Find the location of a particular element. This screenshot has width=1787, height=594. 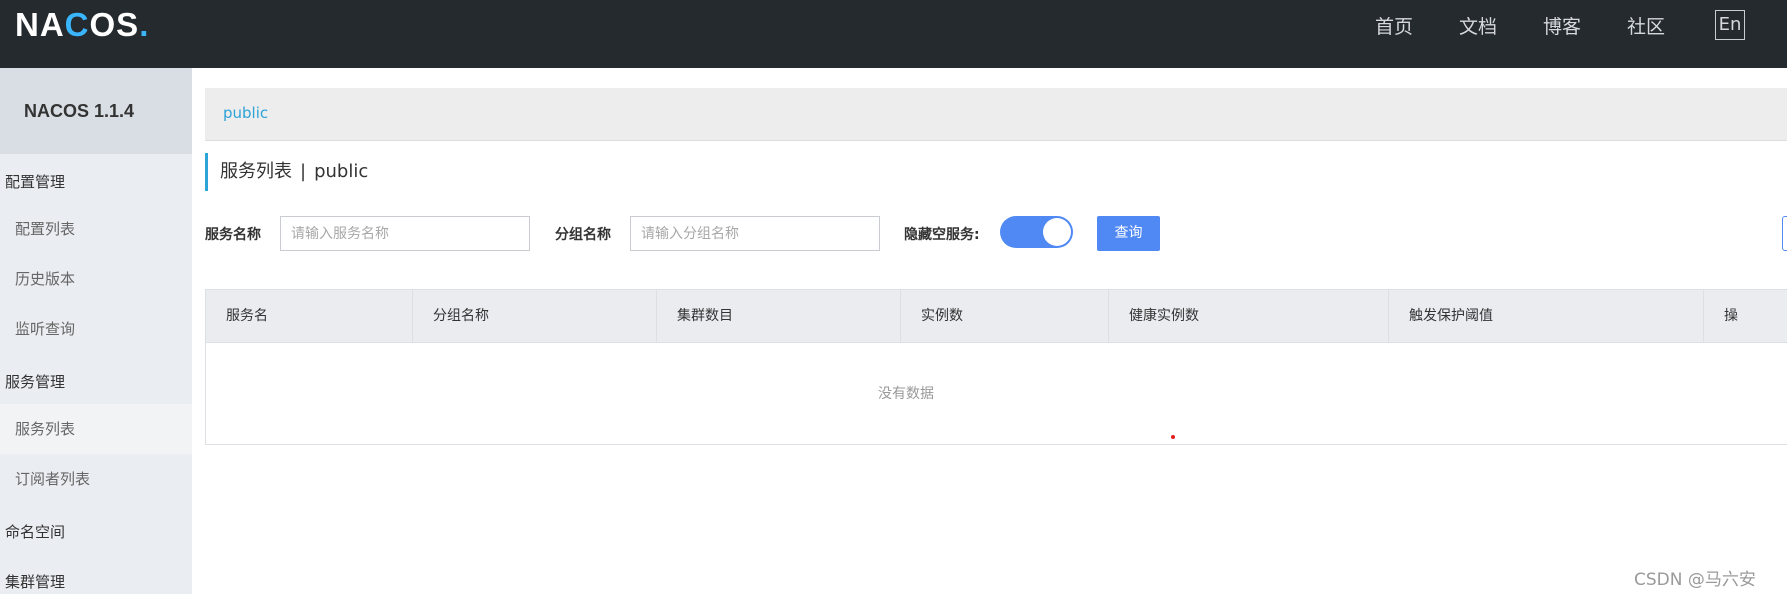

top-navbar: NACOS. 首页 文档 博客 社区 En is located at coordinates (893, 34).